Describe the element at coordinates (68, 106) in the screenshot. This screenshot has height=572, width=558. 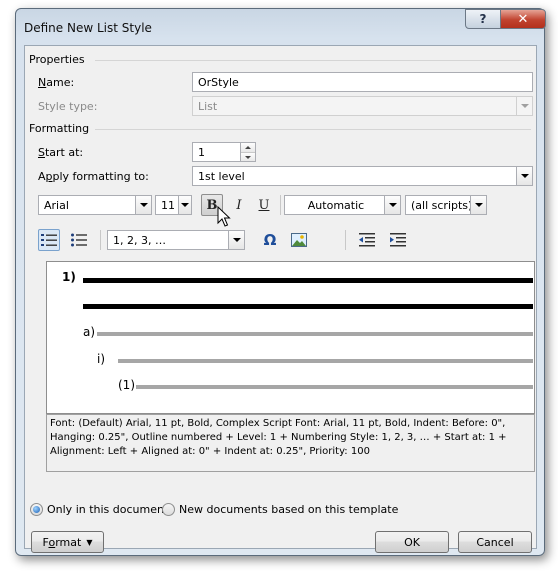
I see `style-type-label: Style type:` at that location.